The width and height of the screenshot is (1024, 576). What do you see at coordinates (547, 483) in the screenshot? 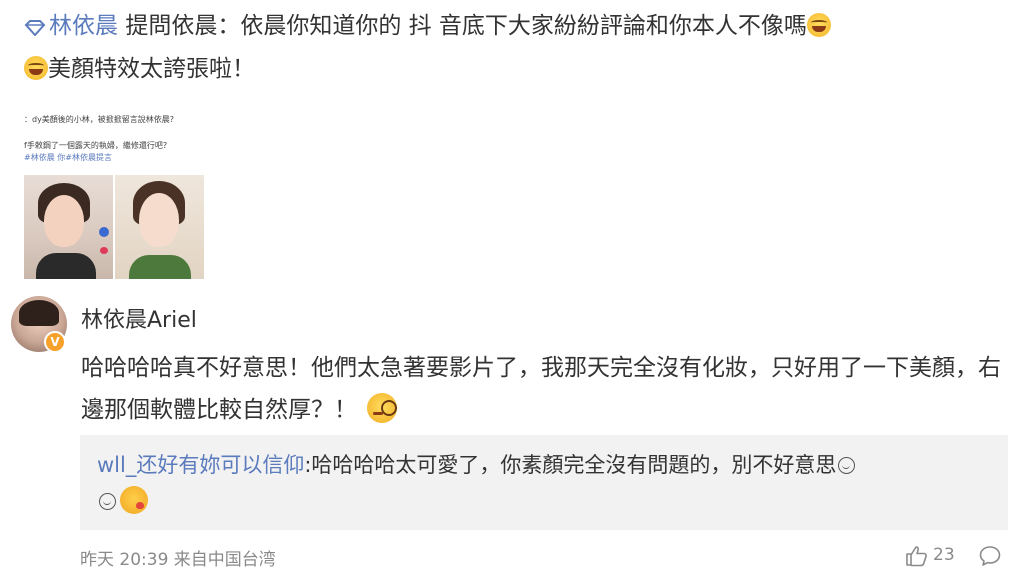
I see `subreply-text: wll_还好有妳可以信仰:哈哈哈哈太可愛了，你素顏完全沒有問題的，別不好意思` at bounding box center [547, 483].